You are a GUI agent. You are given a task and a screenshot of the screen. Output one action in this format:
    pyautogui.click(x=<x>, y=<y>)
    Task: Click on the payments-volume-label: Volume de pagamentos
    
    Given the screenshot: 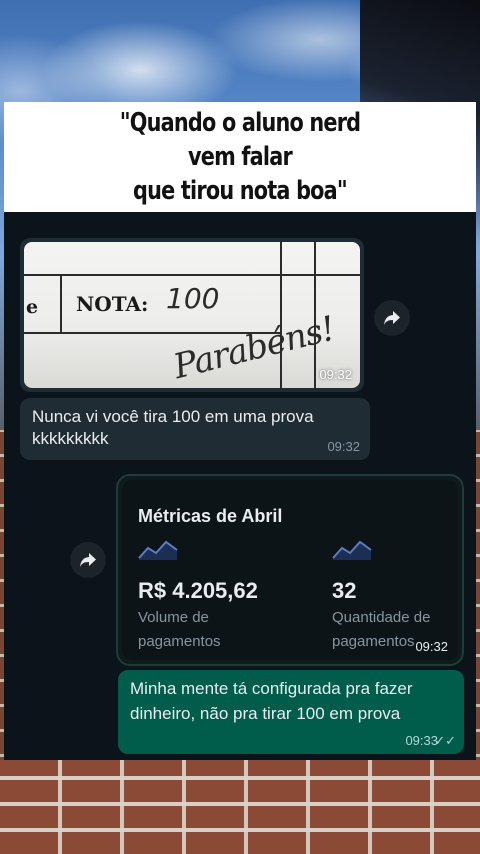 What is the action you would take?
    pyautogui.click(x=179, y=629)
    